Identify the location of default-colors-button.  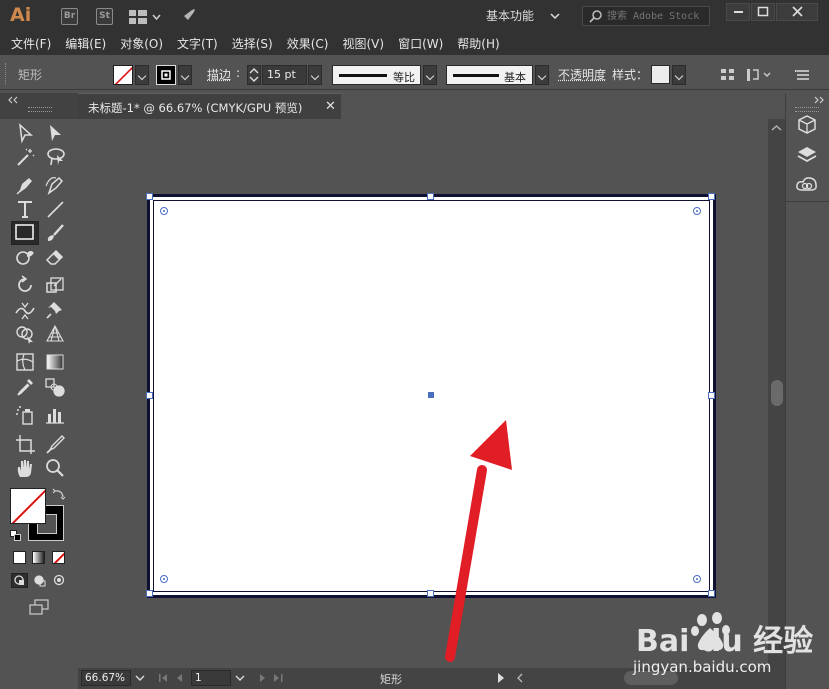
(16, 536).